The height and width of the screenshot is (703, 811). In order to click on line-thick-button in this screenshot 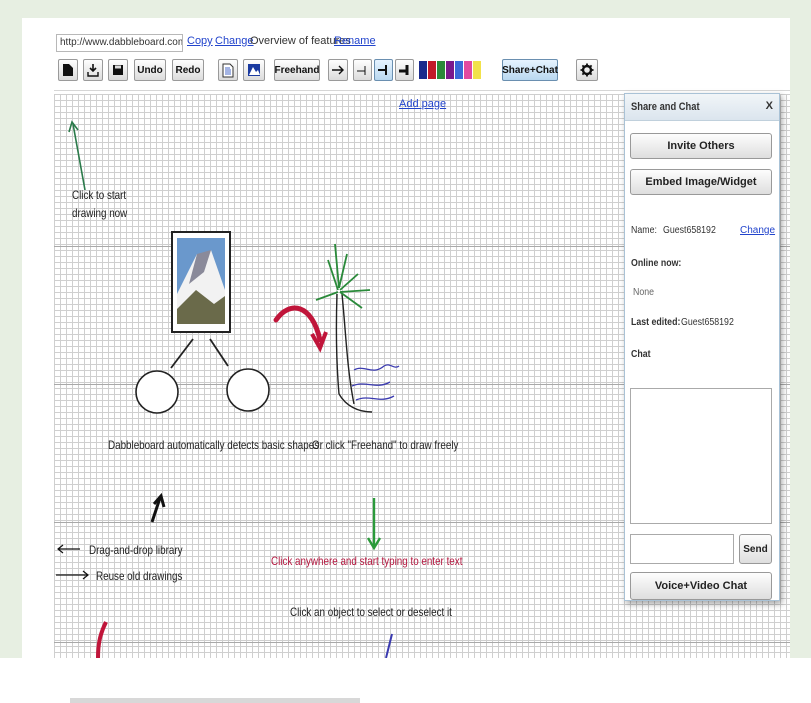, I will do `click(404, 70)`.